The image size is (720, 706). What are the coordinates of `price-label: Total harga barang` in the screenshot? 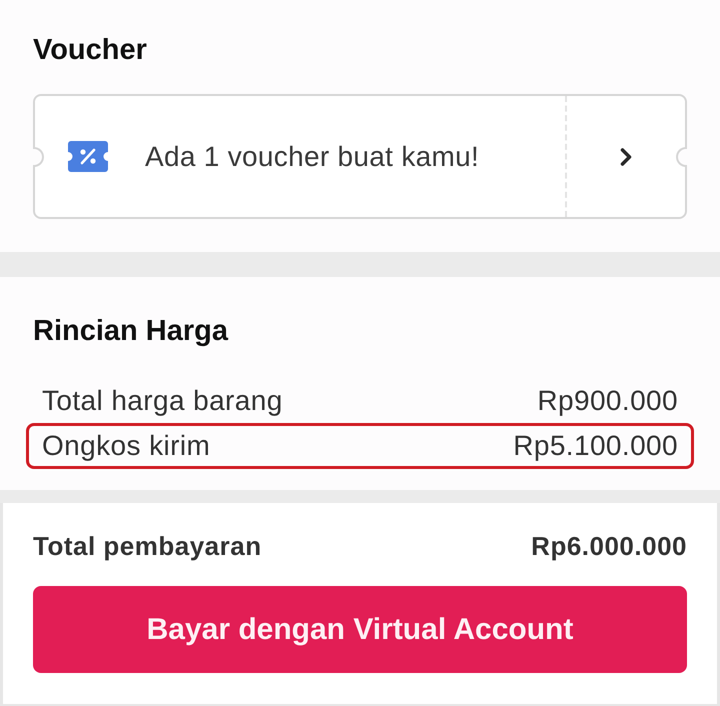 It's located at (162, 401).